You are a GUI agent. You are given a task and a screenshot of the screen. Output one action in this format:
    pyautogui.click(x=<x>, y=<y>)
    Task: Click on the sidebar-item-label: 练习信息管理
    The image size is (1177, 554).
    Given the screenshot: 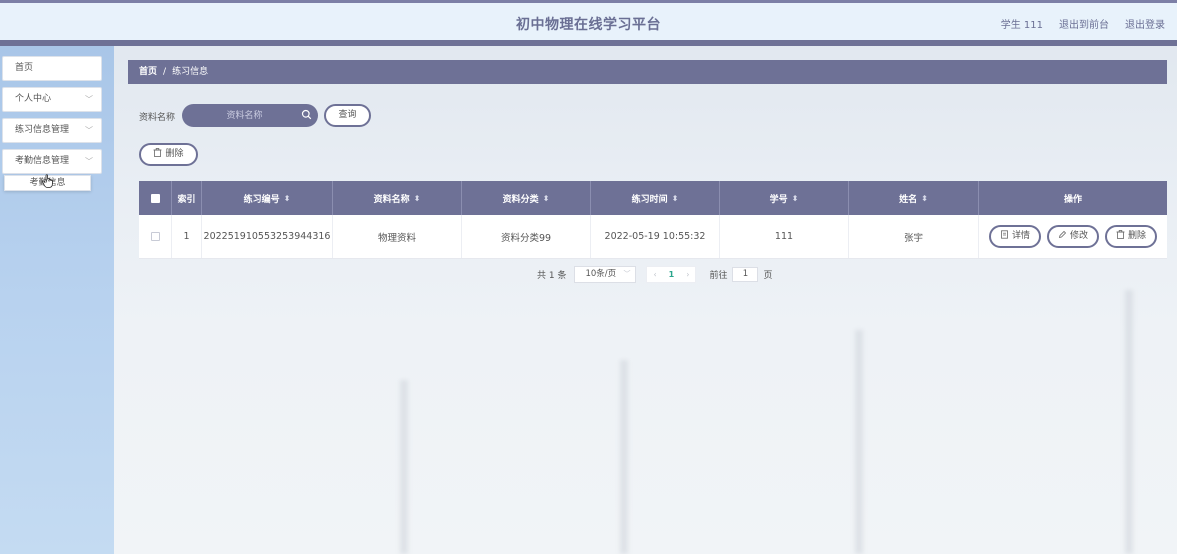 What is the action you would take?
    pyautogui.click(x=42, y=130)
    